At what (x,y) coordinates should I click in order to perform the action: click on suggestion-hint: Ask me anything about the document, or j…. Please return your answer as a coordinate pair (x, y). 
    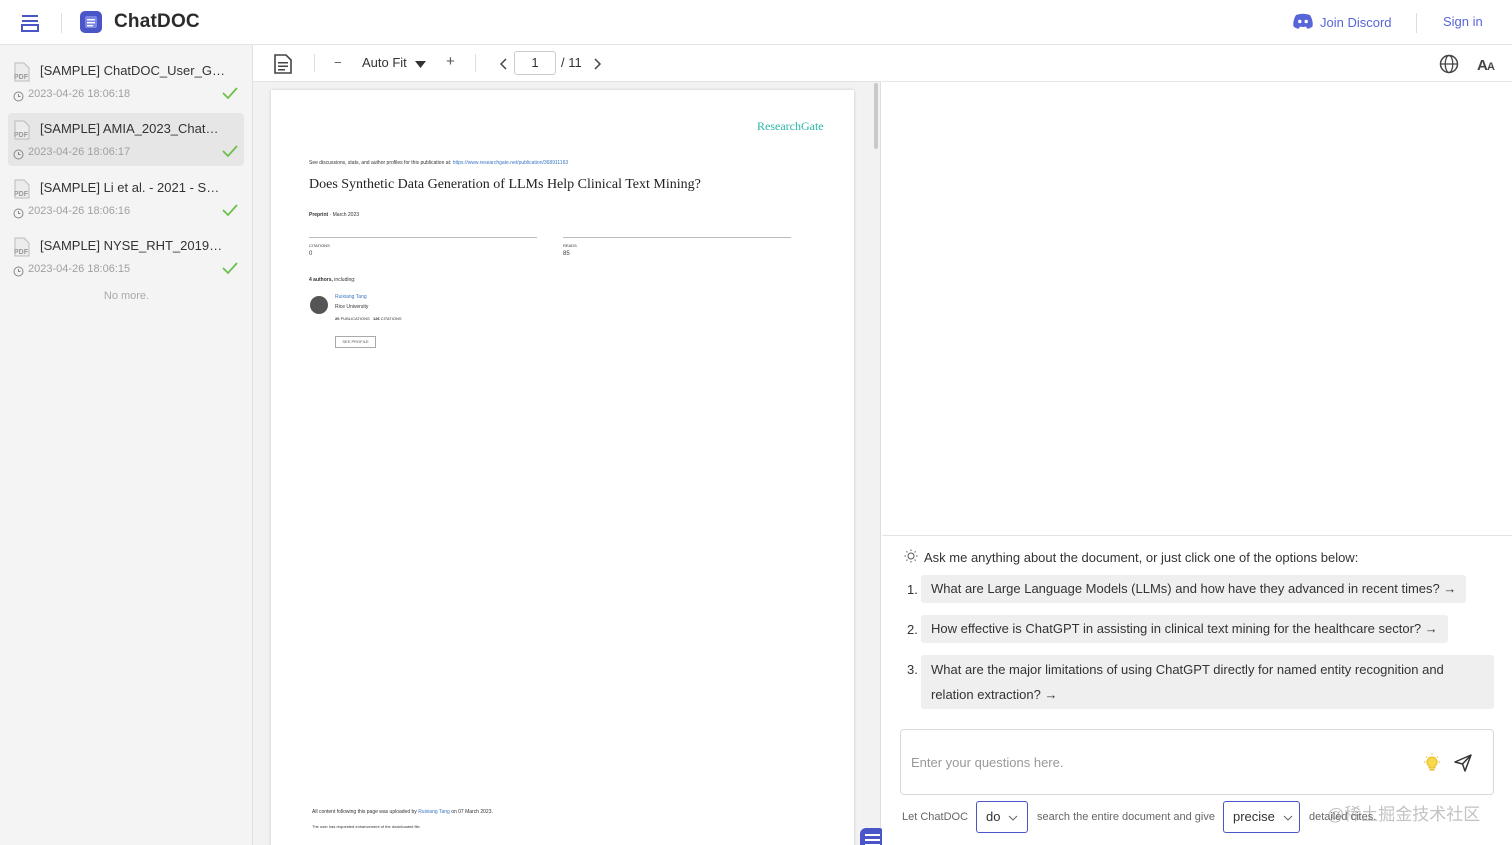
    Looking at the image, I should click on (1131, 557).